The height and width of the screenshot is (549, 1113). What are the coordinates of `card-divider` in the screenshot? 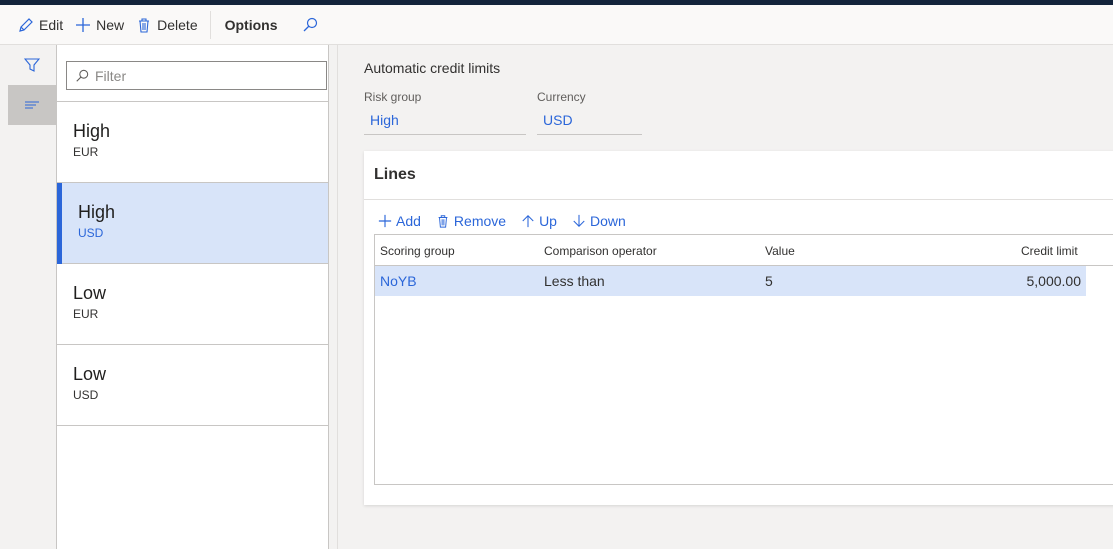 It's located at (738, 199).